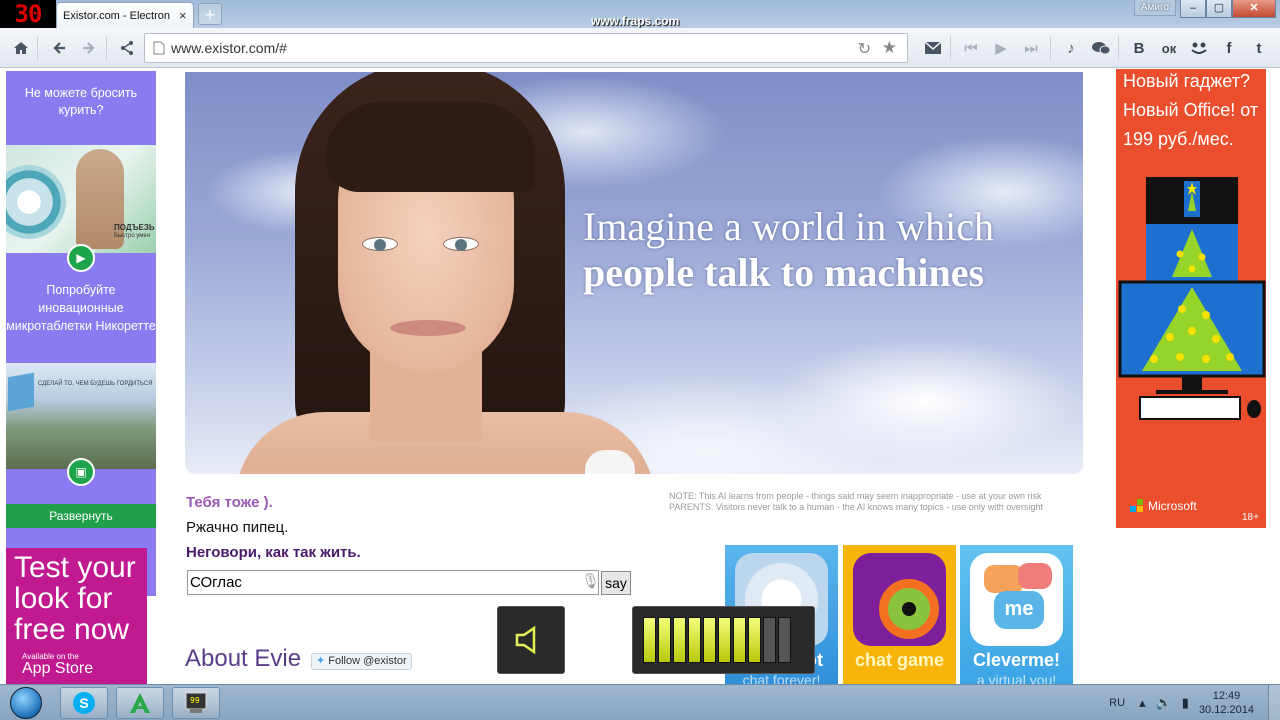 The height and width of the screenshot is (720, 1280). What do you see at coordinates (134, 227) in the screenshot?
I see `ad-left-product-tag: ПОДЪЕЗЬ` at bounding box center [134, 227].